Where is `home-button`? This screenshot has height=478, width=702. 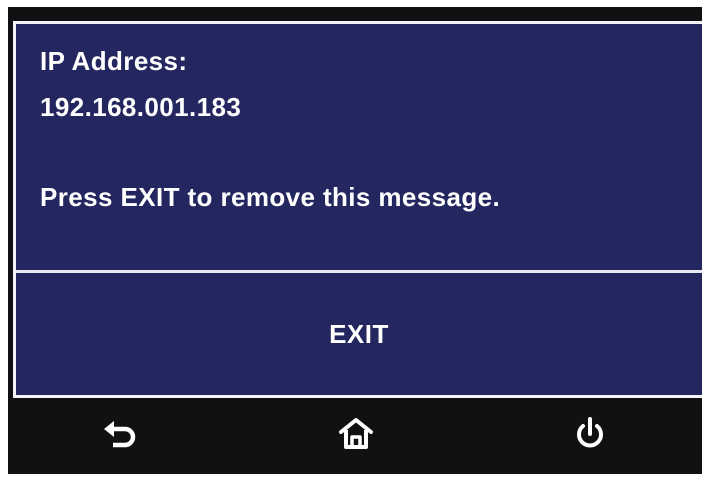 home-button is located at coordinates (356, 434).